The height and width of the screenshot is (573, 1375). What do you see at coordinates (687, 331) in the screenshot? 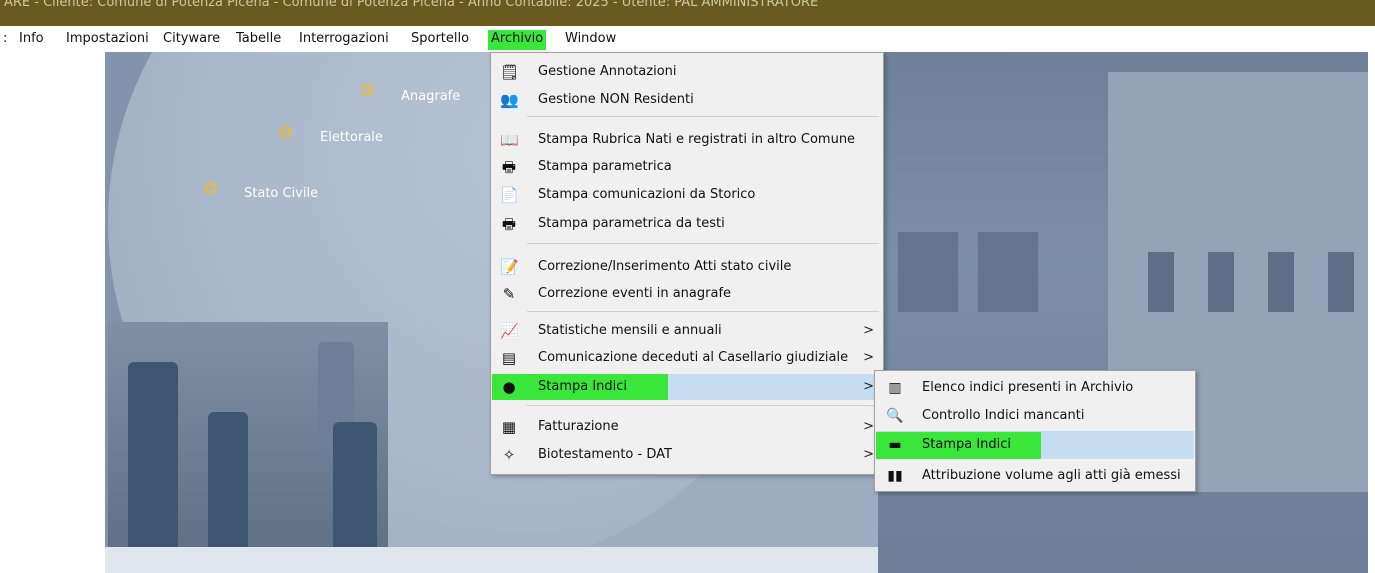
I see `menu-item-statistiche: 📈 Statistiche mensili e annuali >` at bounding box center [687, 331].